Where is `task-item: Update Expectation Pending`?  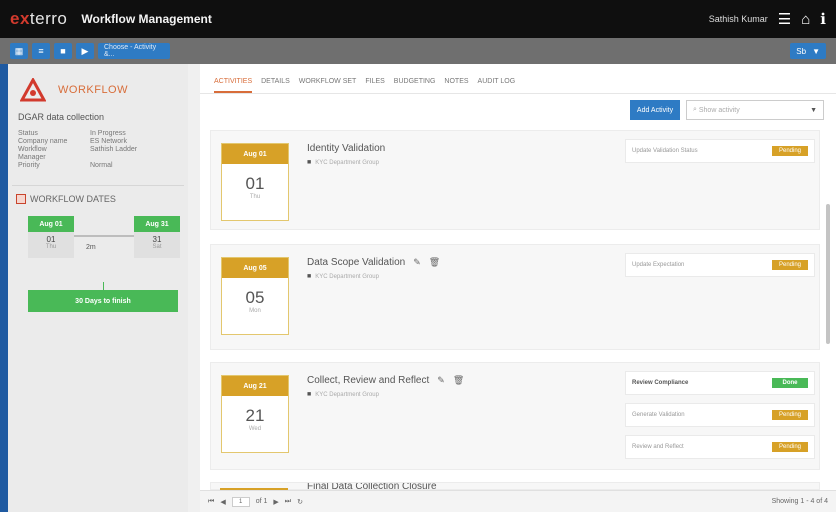
task-item: Update Expectation Pending is located at coordinates (720, 265).